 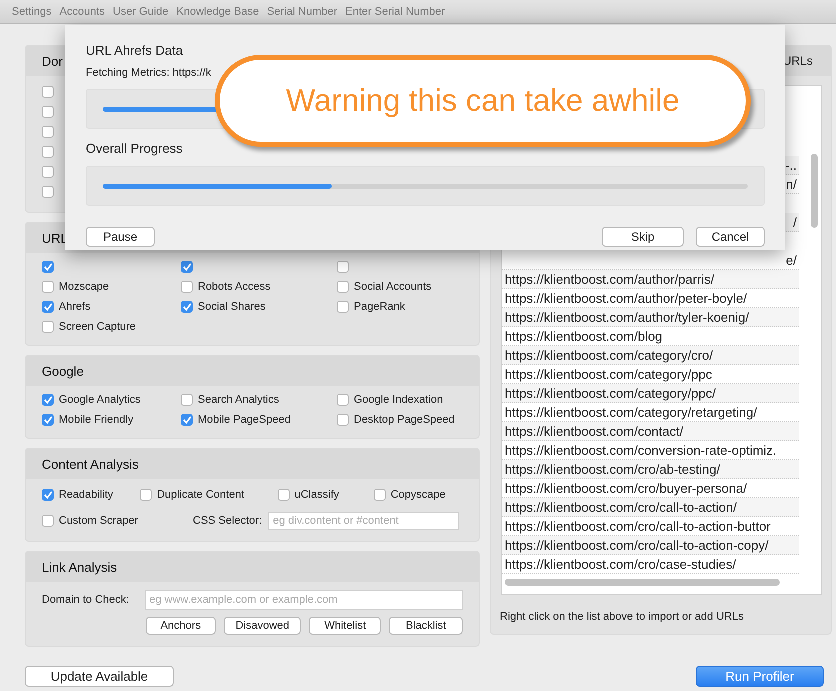 I want to click on list-button: Blacklist, so click(x=426, y=626).